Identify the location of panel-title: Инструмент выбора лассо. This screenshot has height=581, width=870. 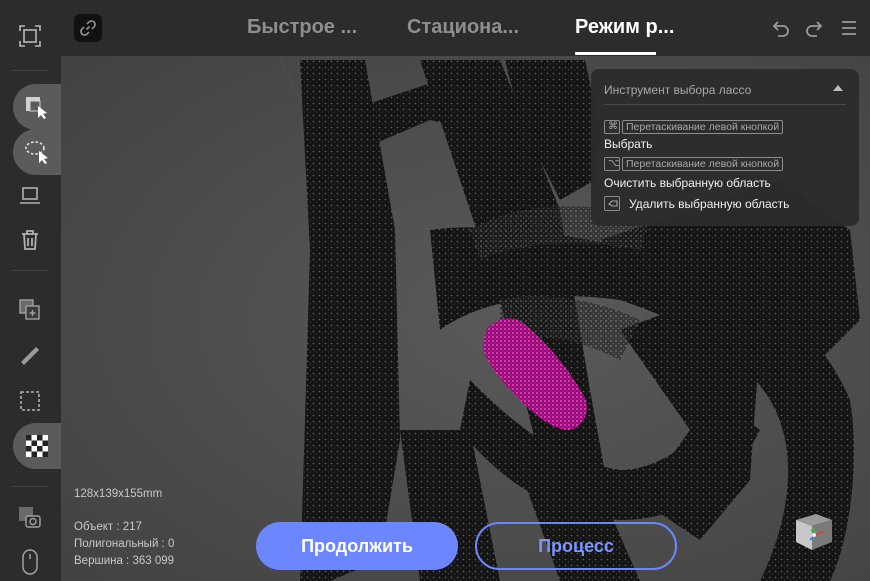
(678, 90).